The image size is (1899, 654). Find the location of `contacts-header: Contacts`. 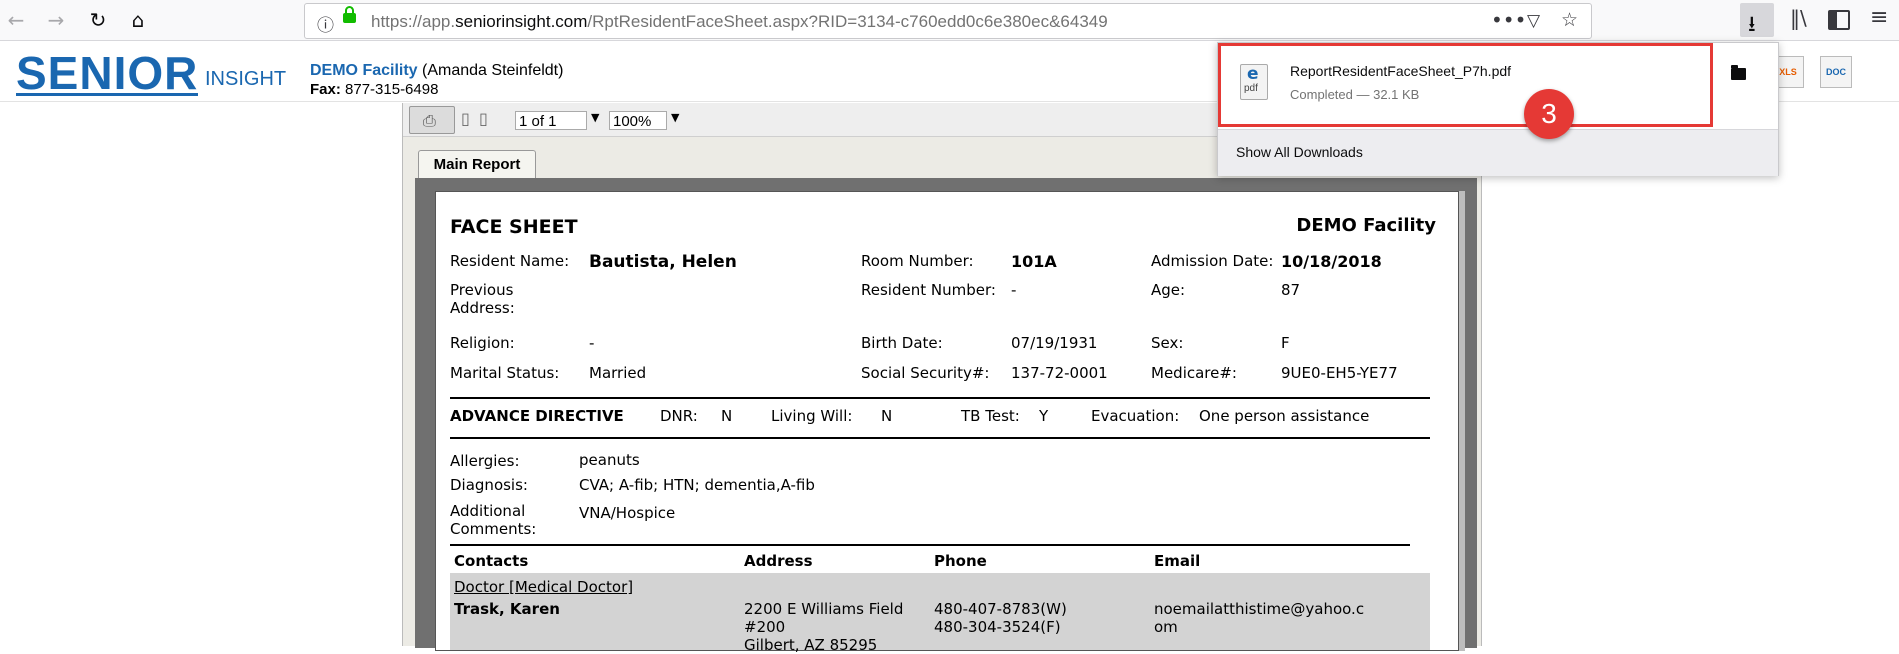

contacts-header: Contacts is located at coordinates (491, 561).